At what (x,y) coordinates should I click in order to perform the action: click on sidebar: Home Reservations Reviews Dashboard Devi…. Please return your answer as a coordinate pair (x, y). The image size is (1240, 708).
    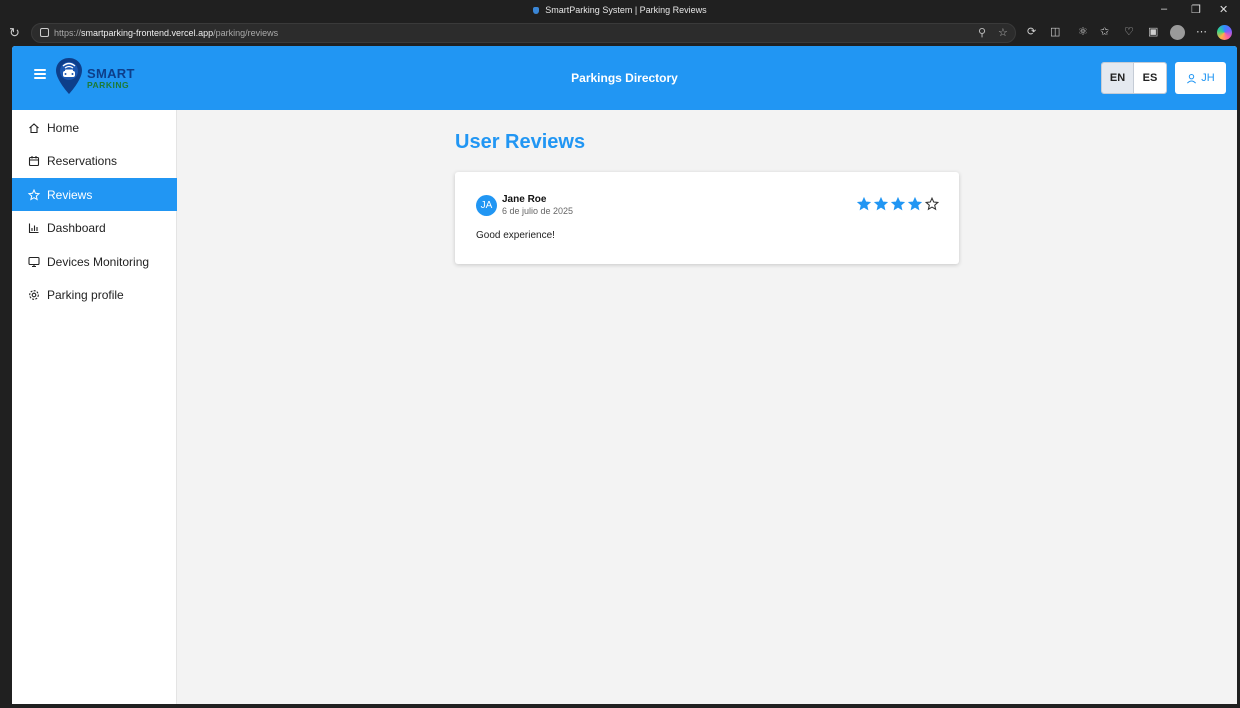
    Looking at the image, I should click on (94, 407).